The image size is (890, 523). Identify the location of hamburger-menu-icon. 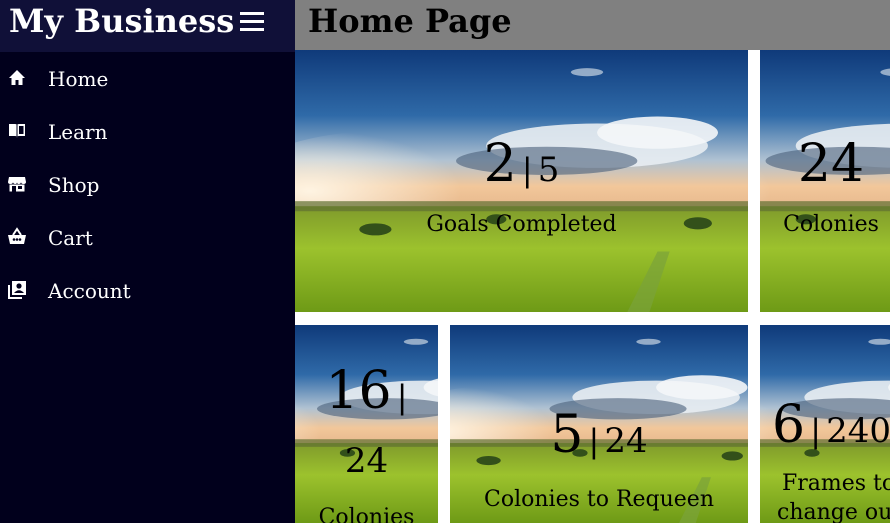
(252, 22).